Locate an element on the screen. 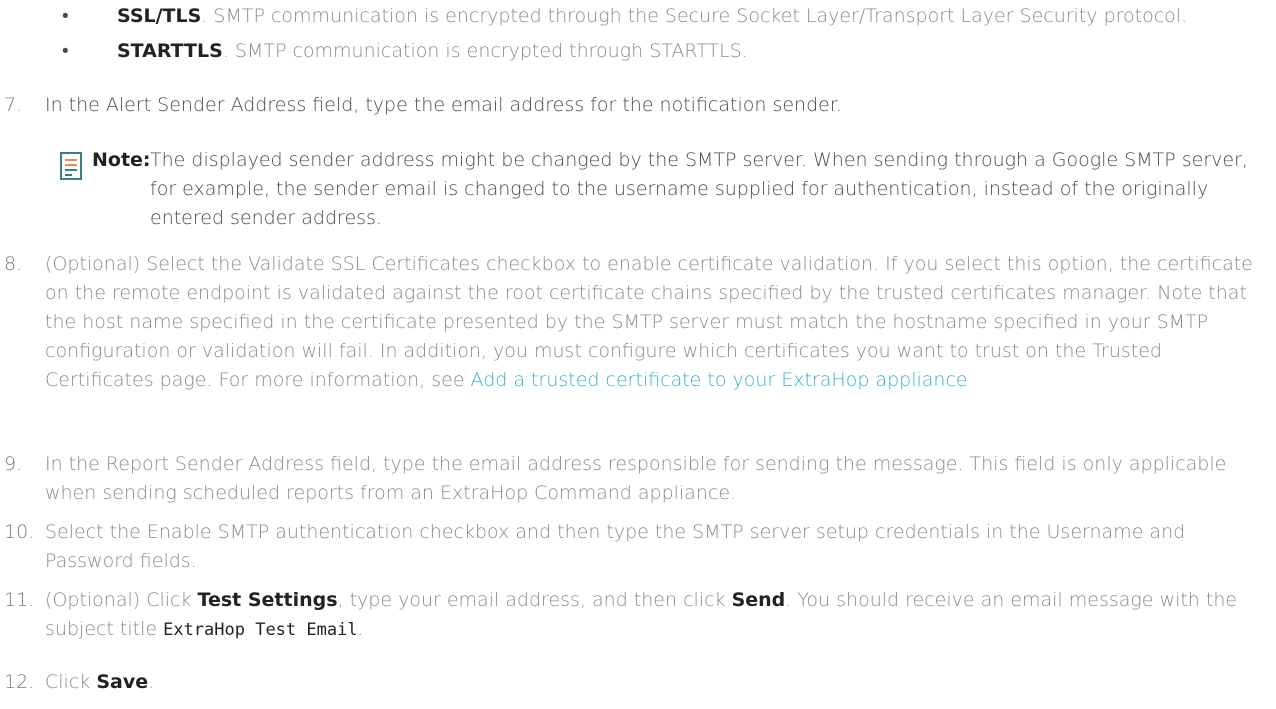 The height and width of the screenshot is (709, 1276). step-number: 10. is located at coordinates (19, 532).